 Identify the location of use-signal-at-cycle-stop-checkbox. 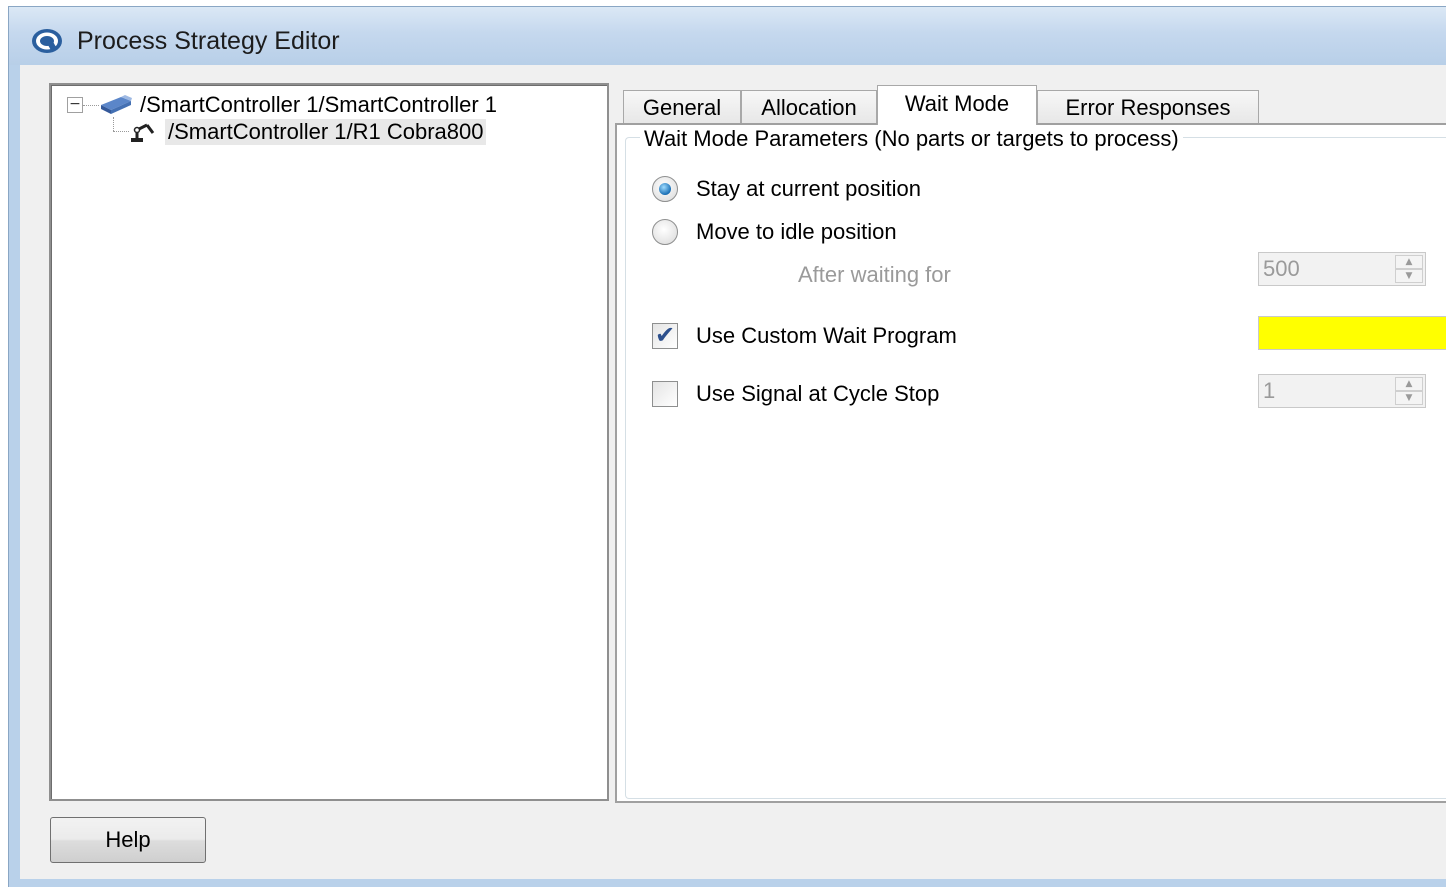
(665, 394).